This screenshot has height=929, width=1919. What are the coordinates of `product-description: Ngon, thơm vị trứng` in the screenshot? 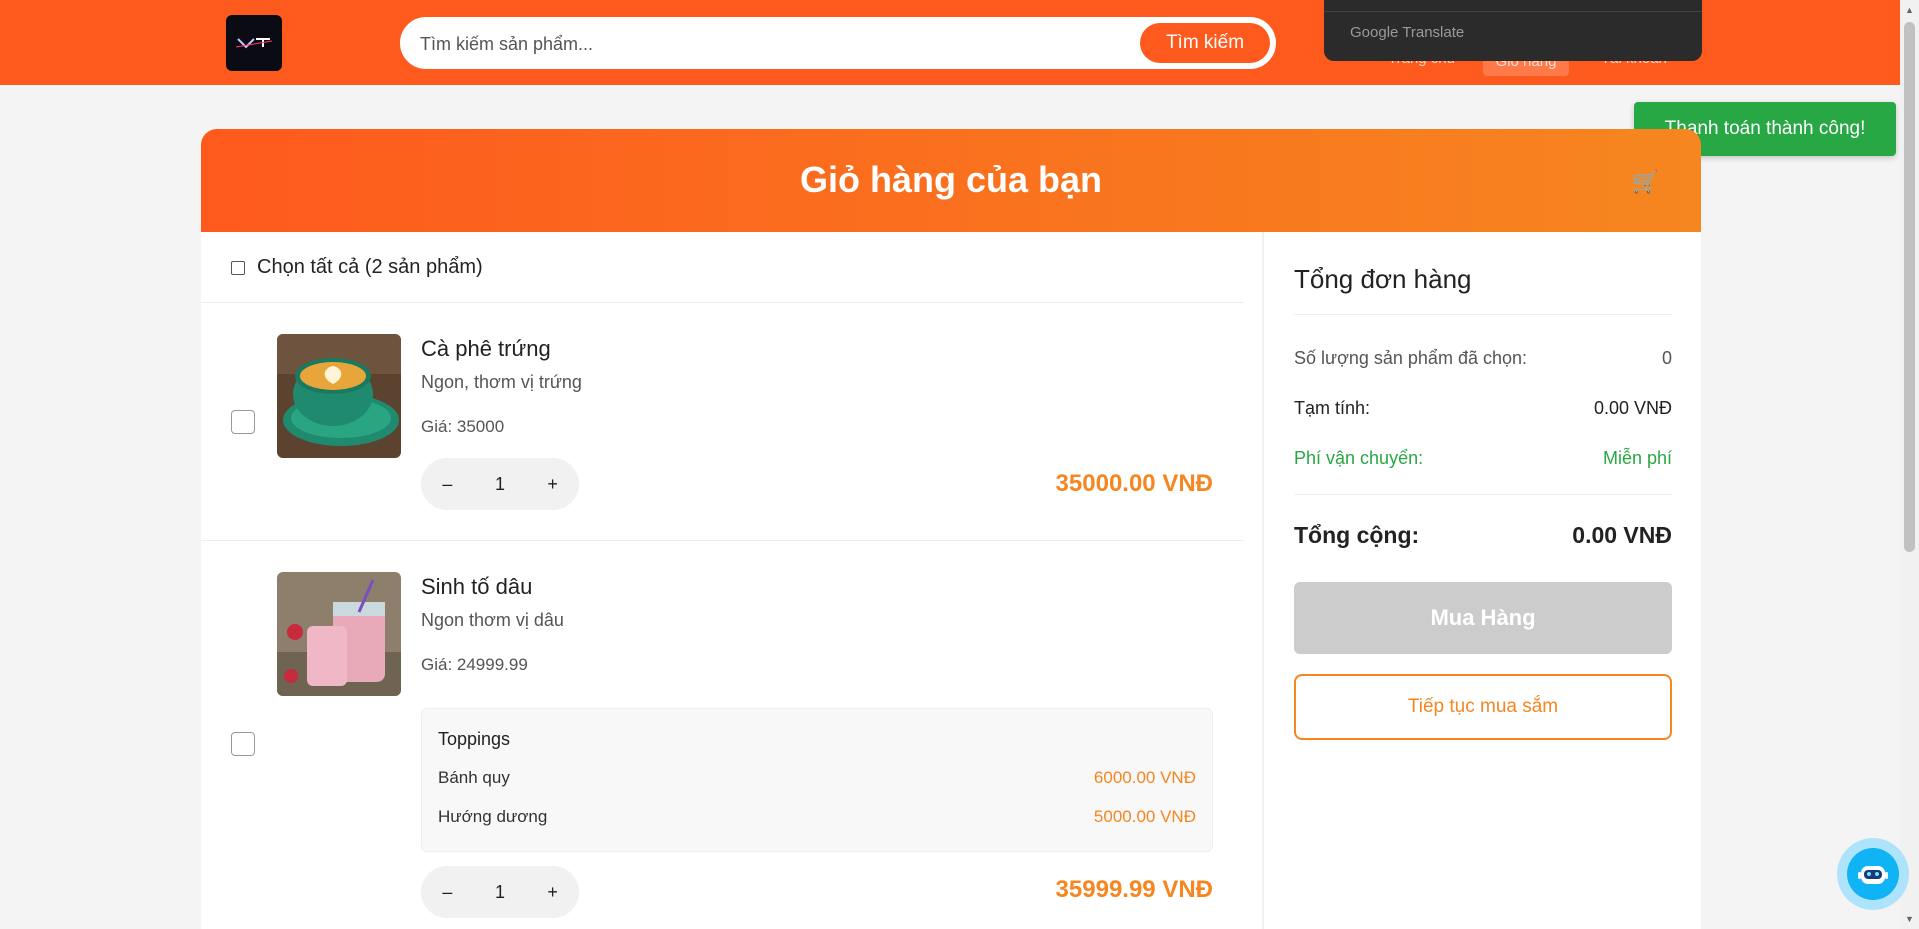 It's located at (501, 382).